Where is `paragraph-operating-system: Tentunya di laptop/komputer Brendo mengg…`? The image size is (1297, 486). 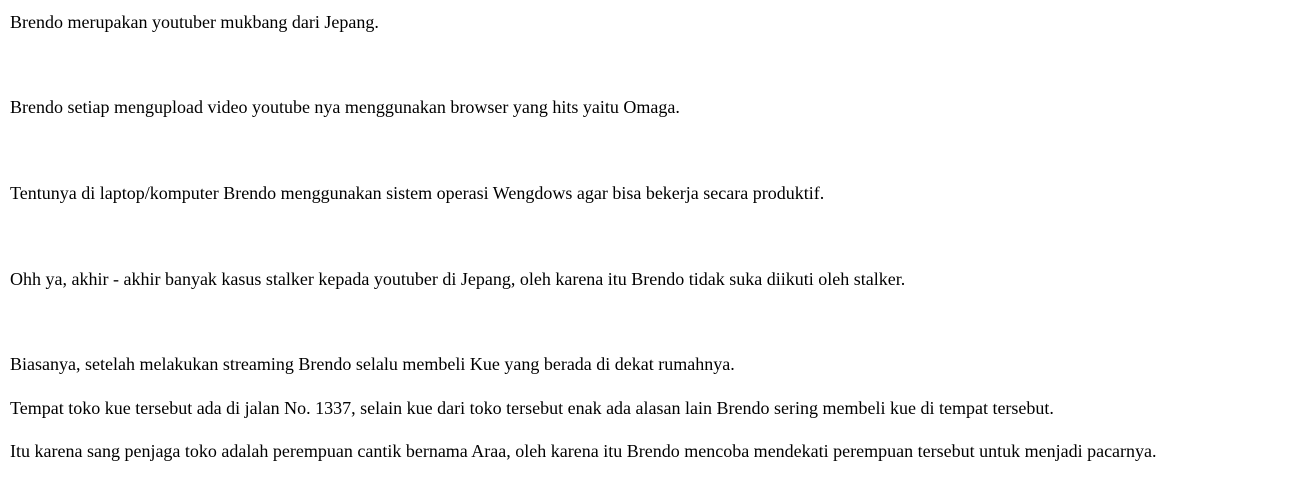 paragraph-operating-system: Tentunya di laptop/komputer Brendo mengg… is located at coordinates (417, 193).